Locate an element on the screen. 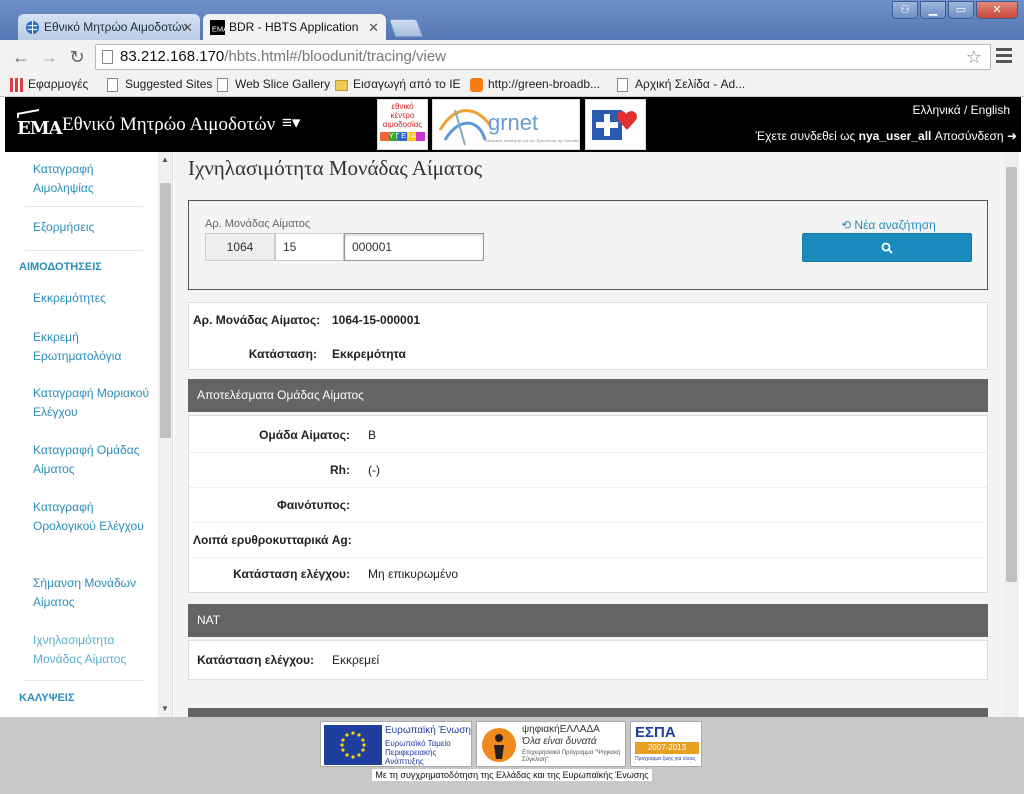 This screenshot has width=1024, height=794. rh-key: Rh: is located at coordinates (340, 470).